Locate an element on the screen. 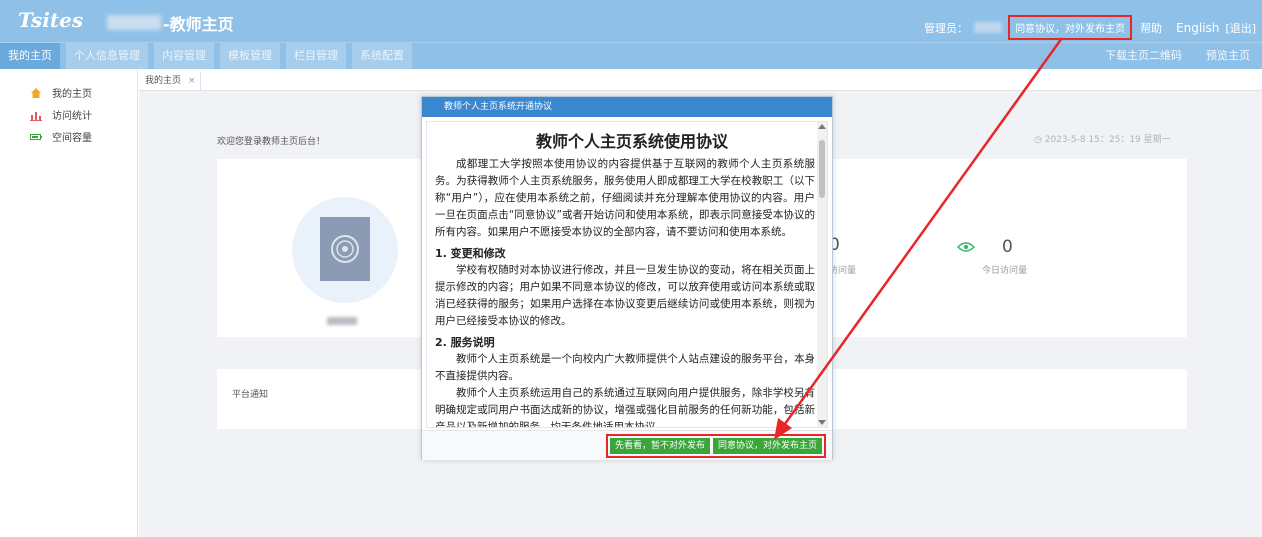 This screenshot has width=1262, height=537. datetime-display: ◷ 2023-5-8 15：25：19 星期一 is located at coordinates (1102, 140).